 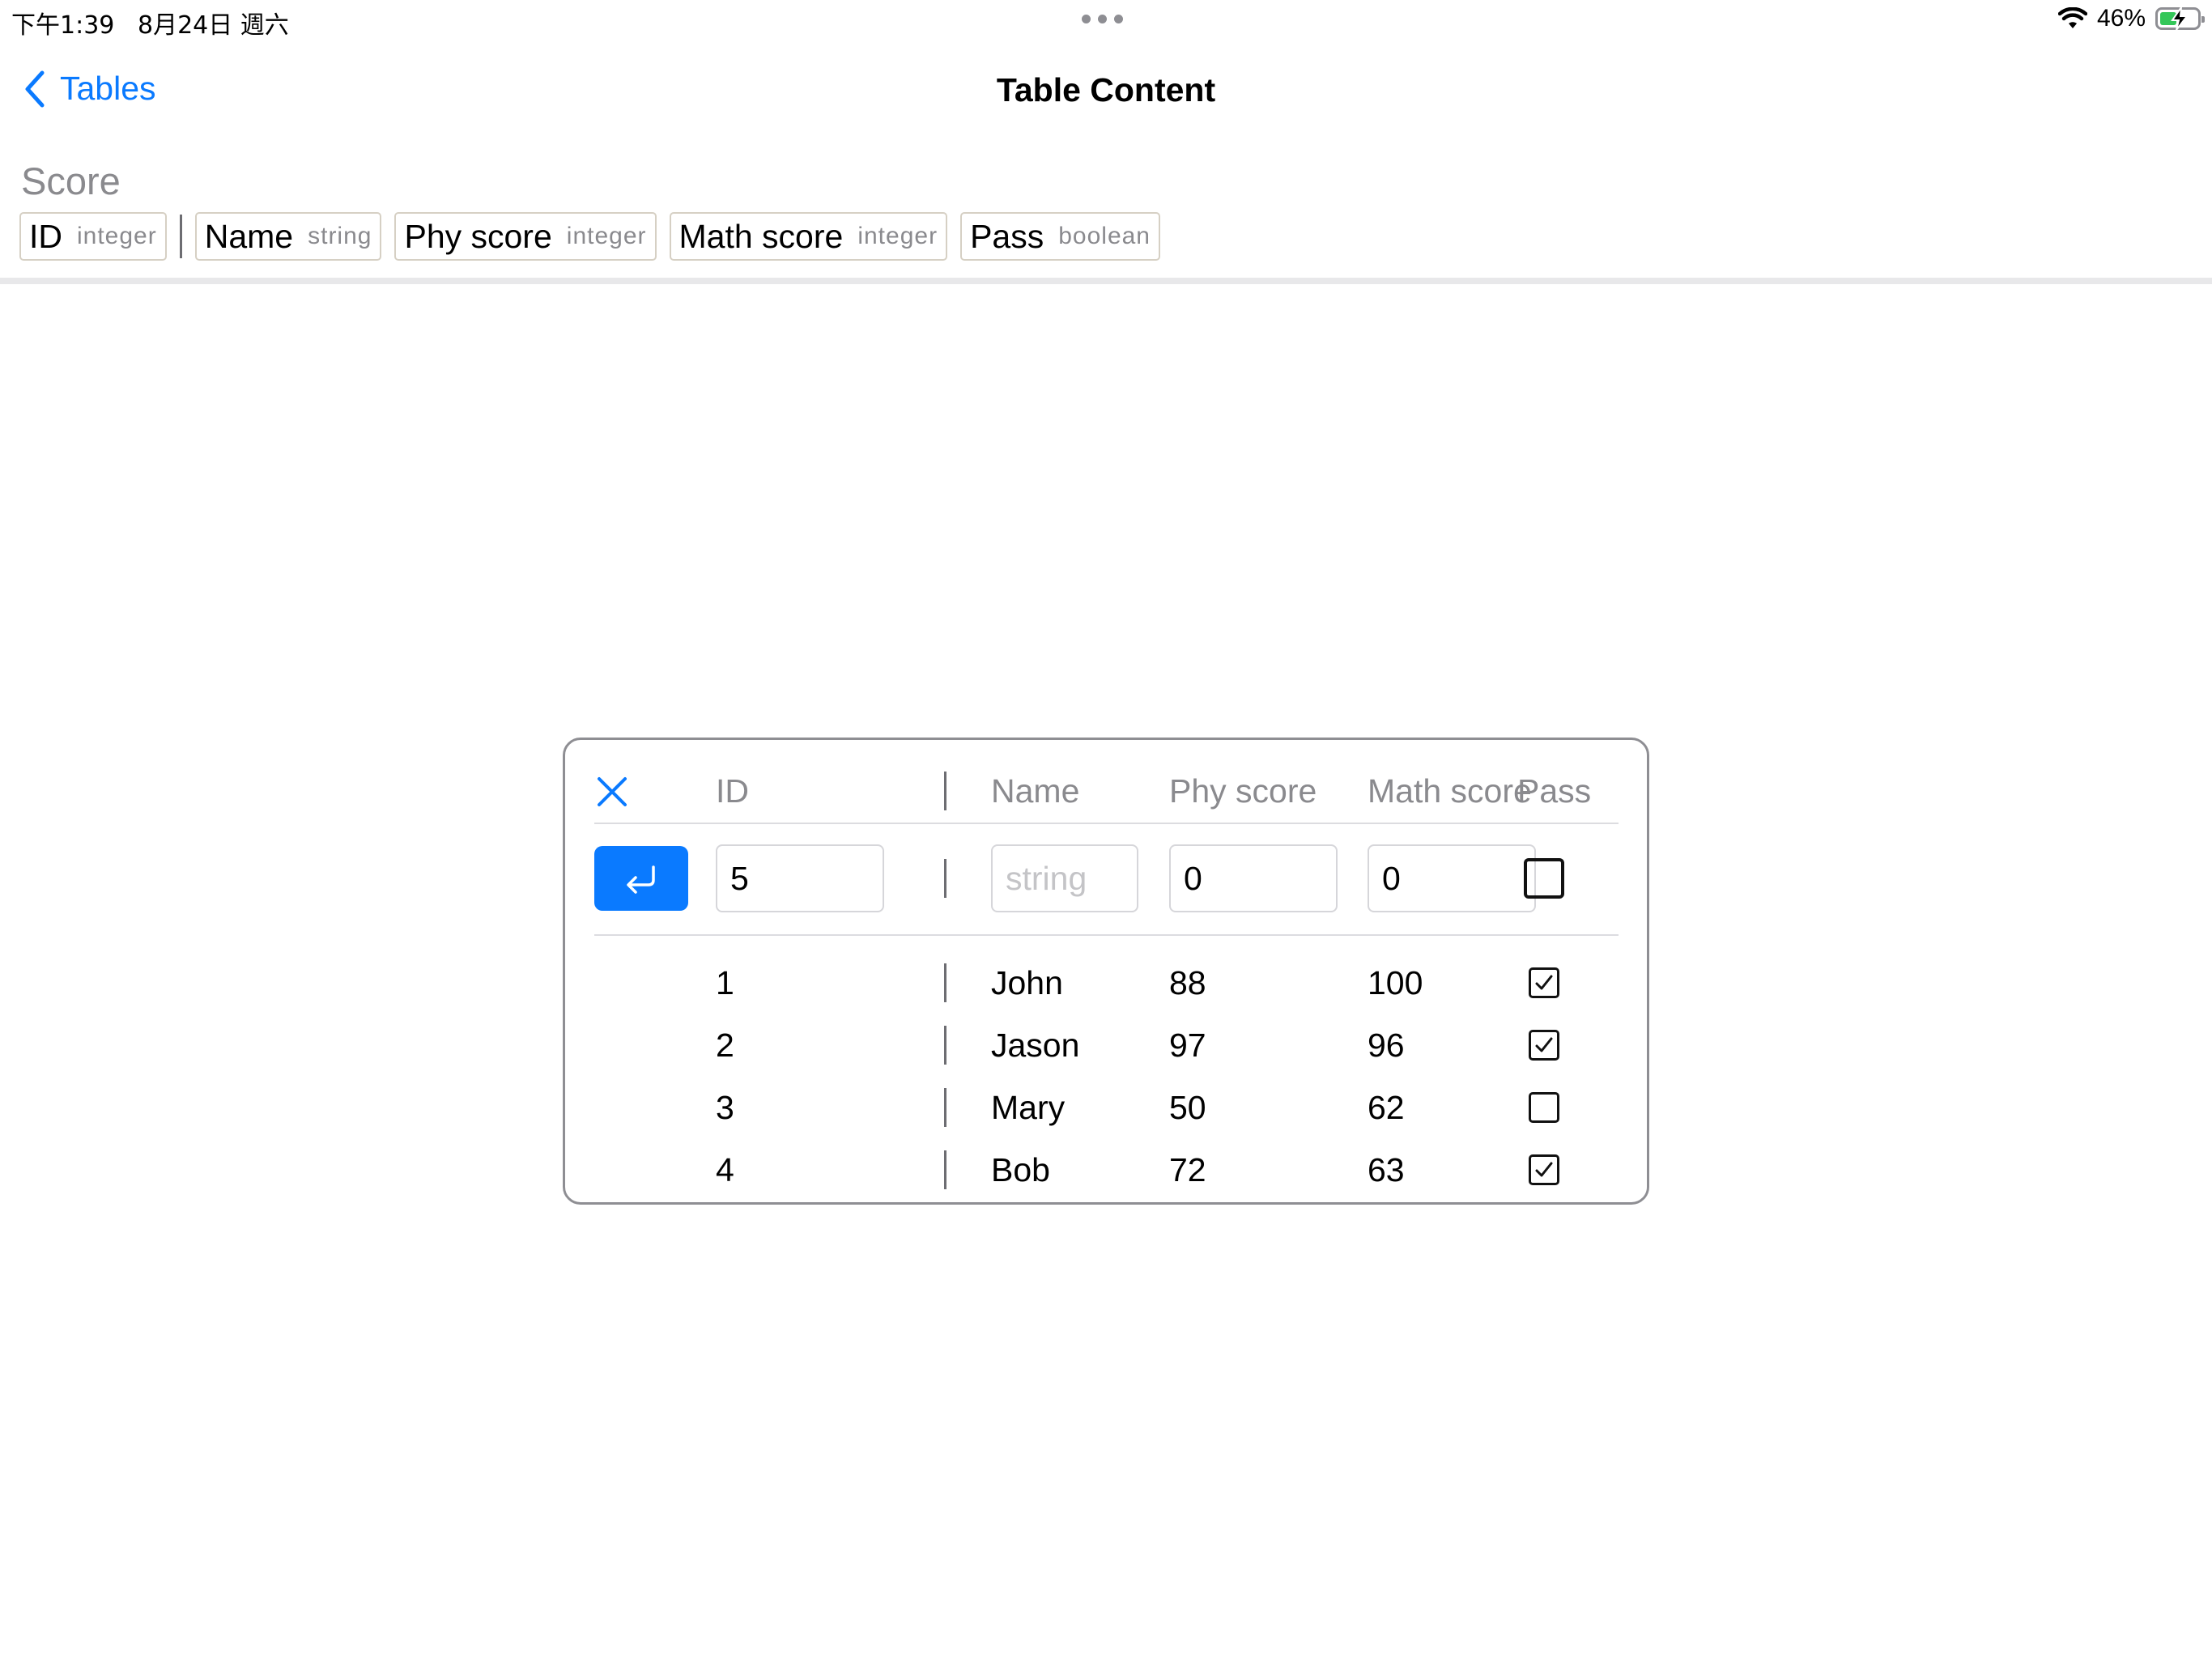 I want to click on cell-name: Bob, so click(x=1020, y=1169).